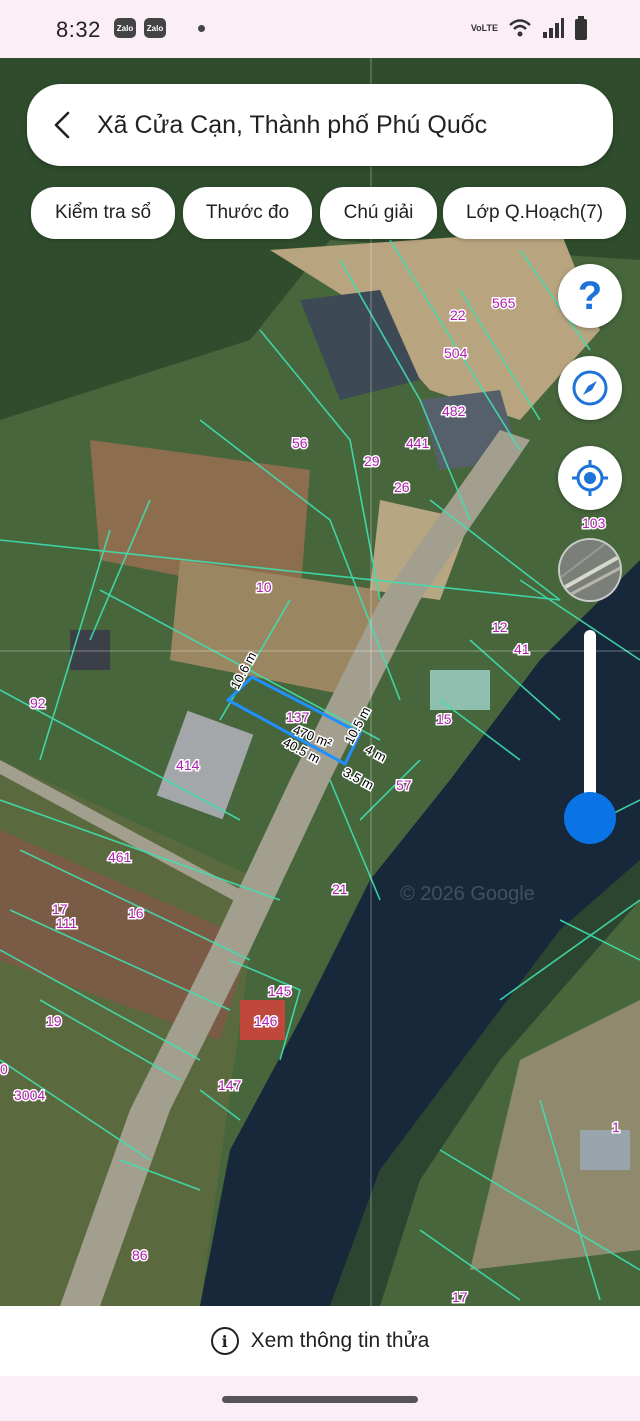  Describe the element at coordinates (484, 27) in the screenshot. I see `volte-icon: VoLTE` at that location.